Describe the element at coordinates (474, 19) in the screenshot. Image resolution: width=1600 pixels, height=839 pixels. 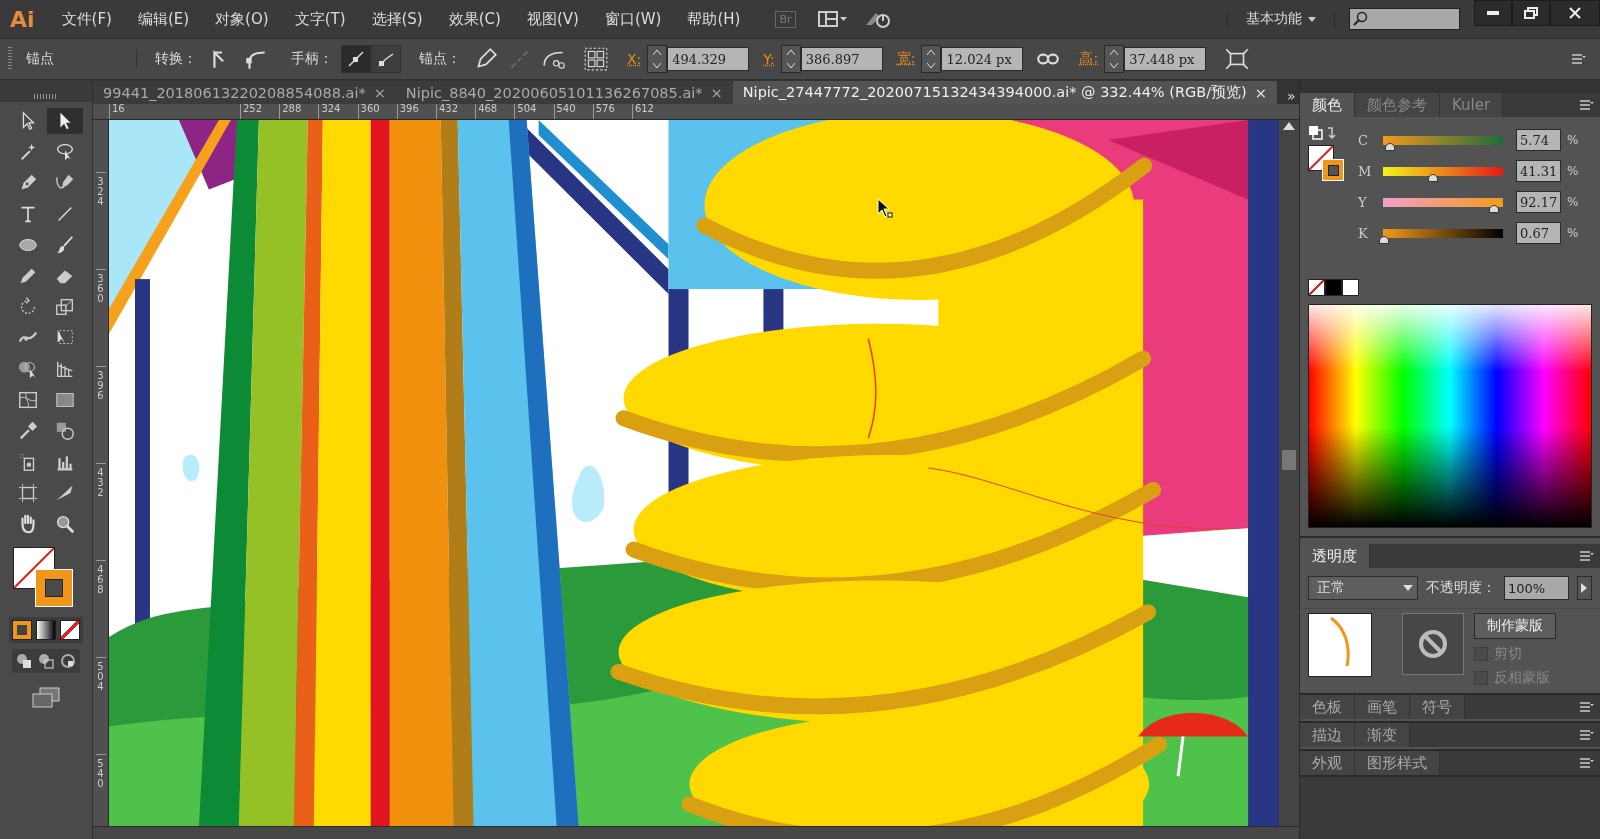
I see `menu-item: 效果(C)` at that location.